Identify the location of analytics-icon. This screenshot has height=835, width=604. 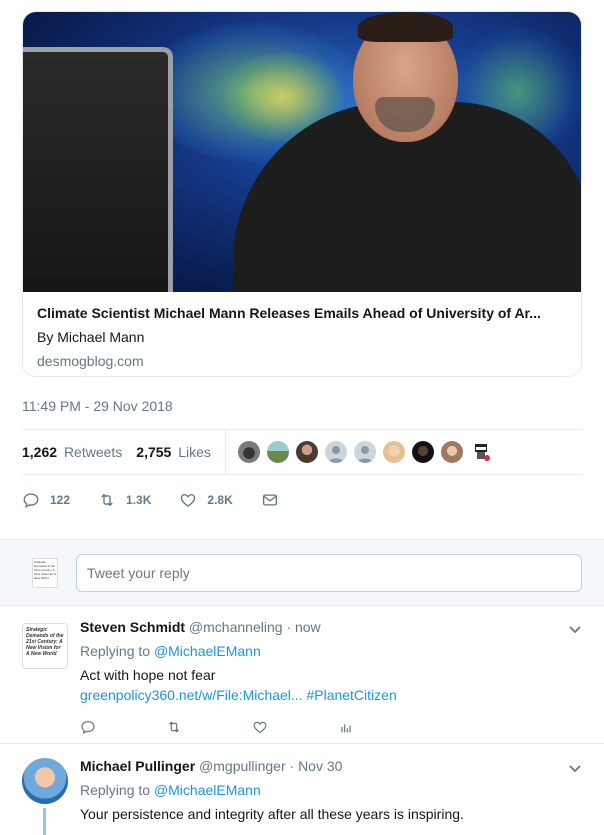
(346, 727).